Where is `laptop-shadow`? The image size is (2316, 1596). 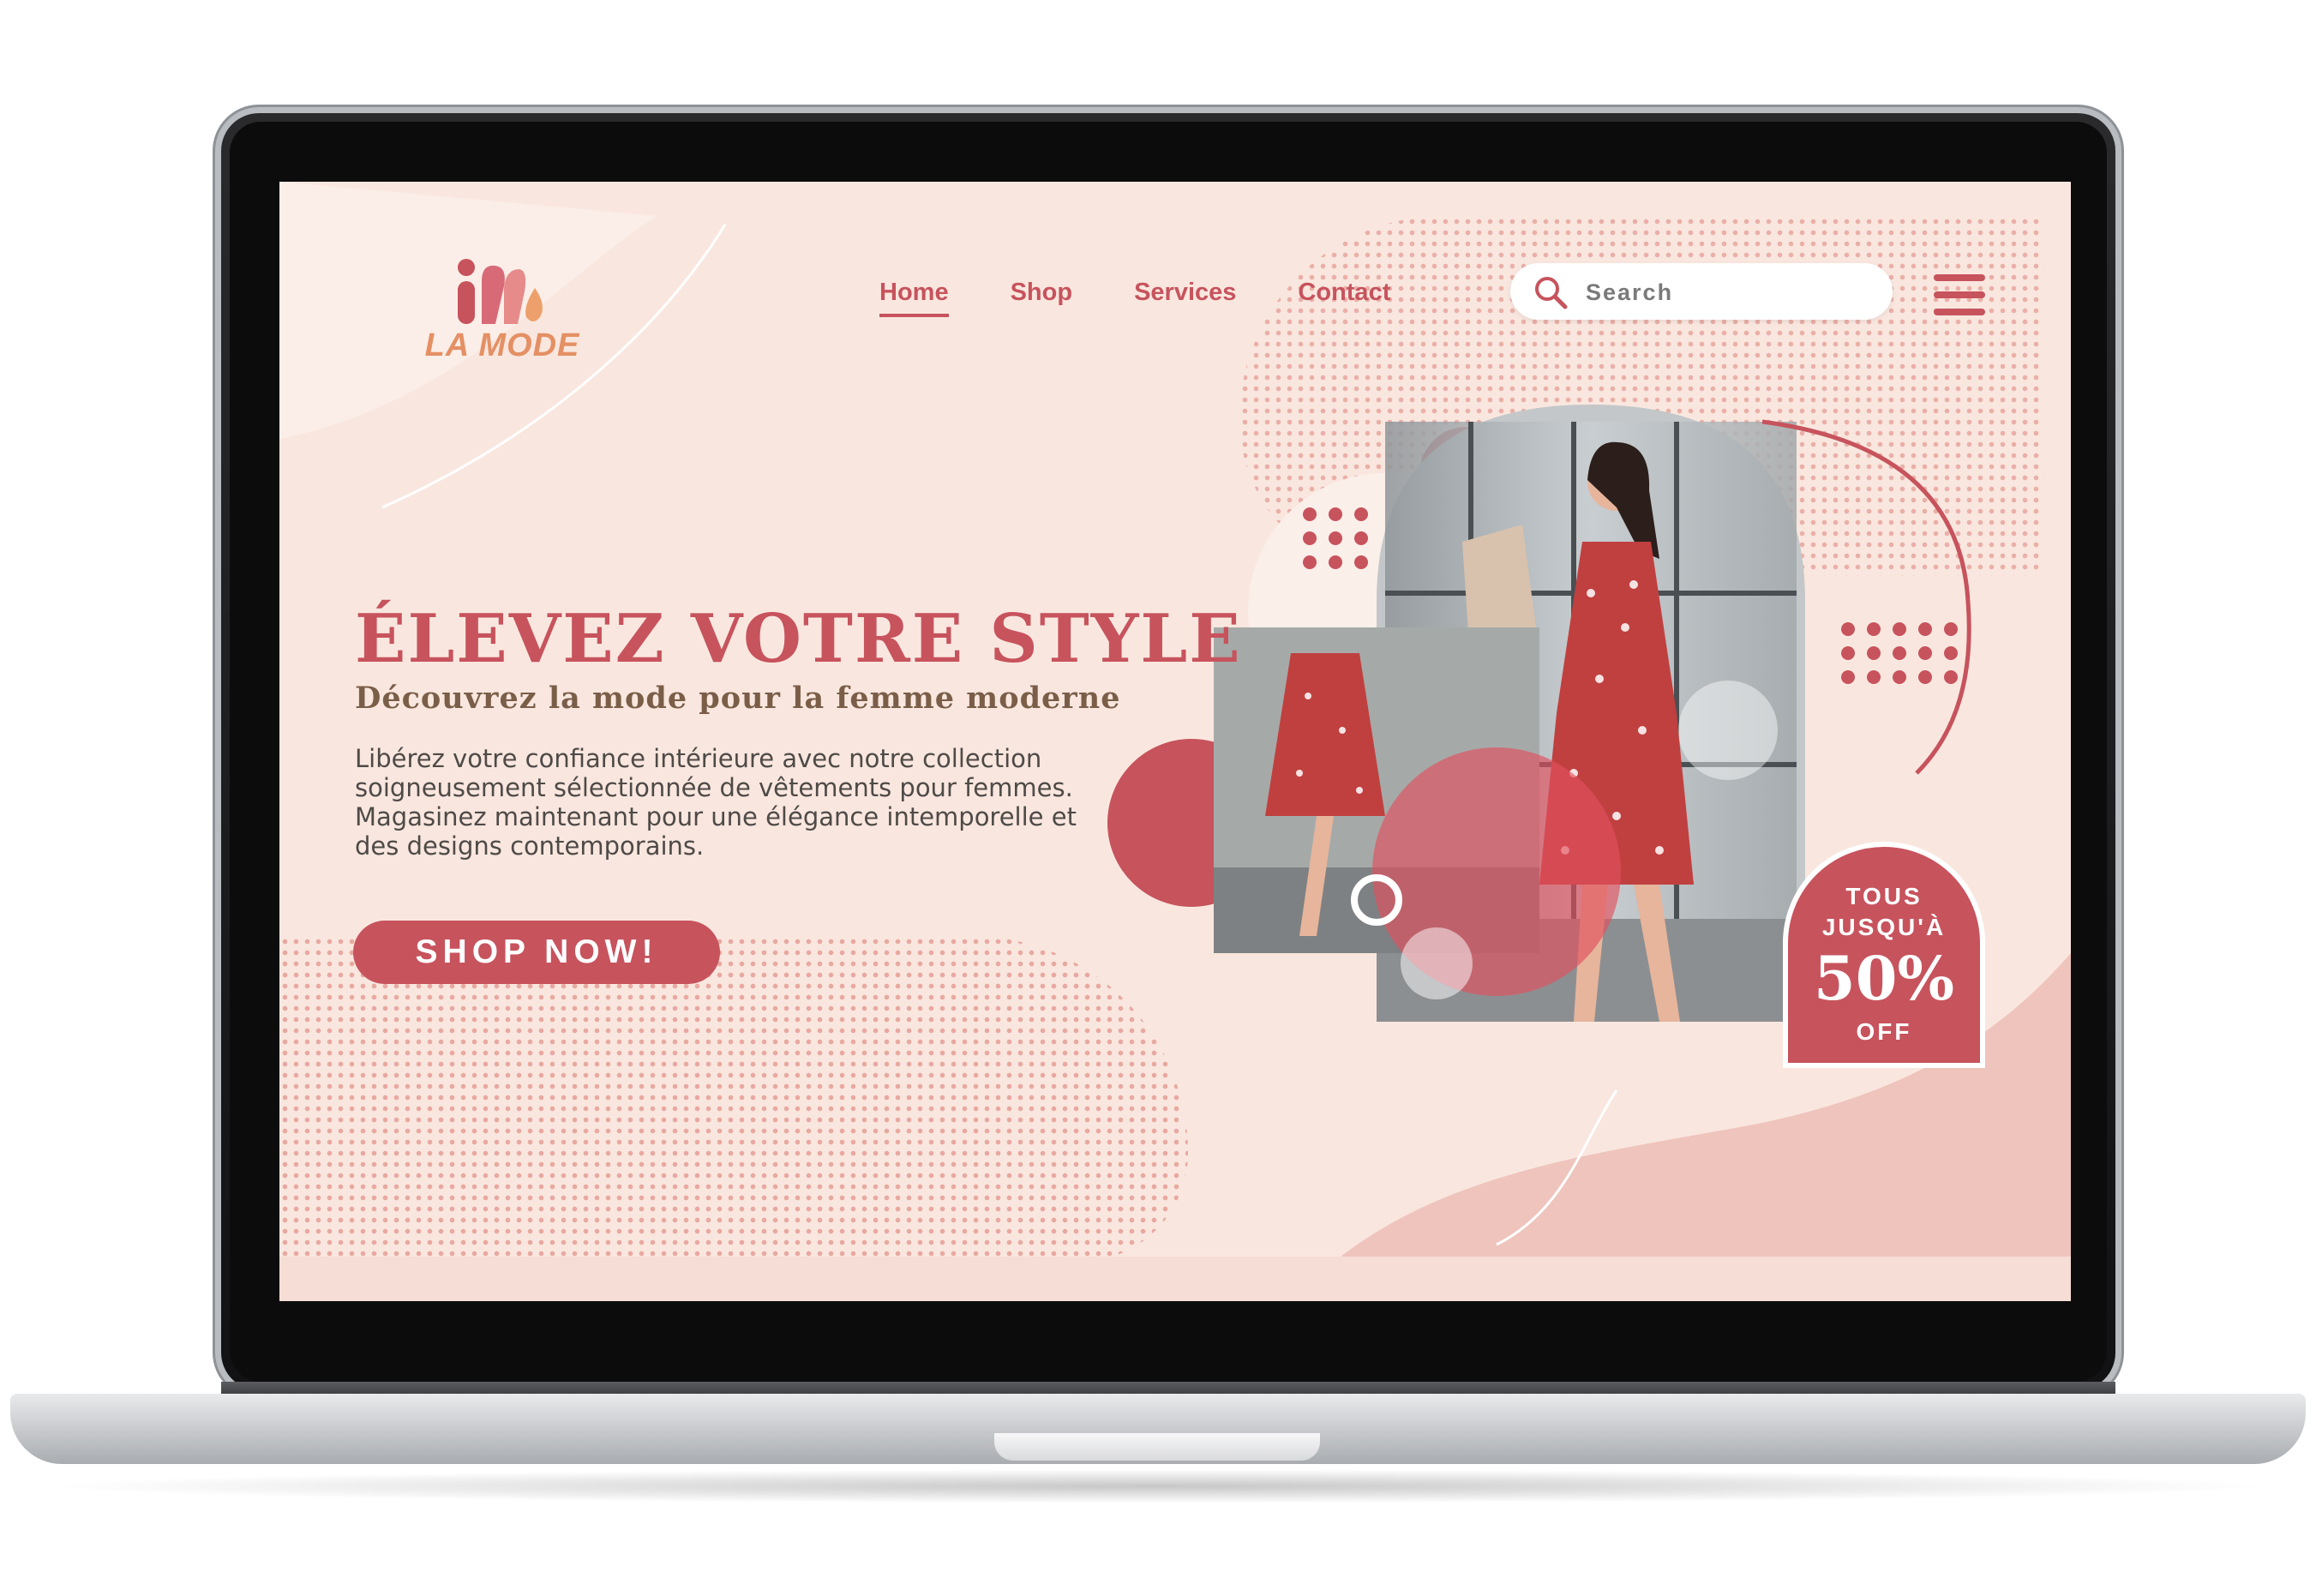 laptop-shadow is located at coordinates (1158, 1486).